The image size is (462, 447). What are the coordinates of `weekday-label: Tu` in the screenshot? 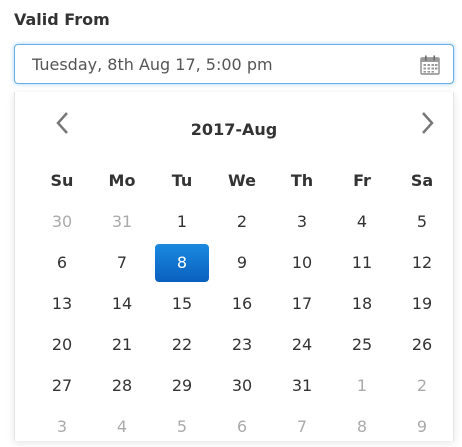 It's located at (182, 180).